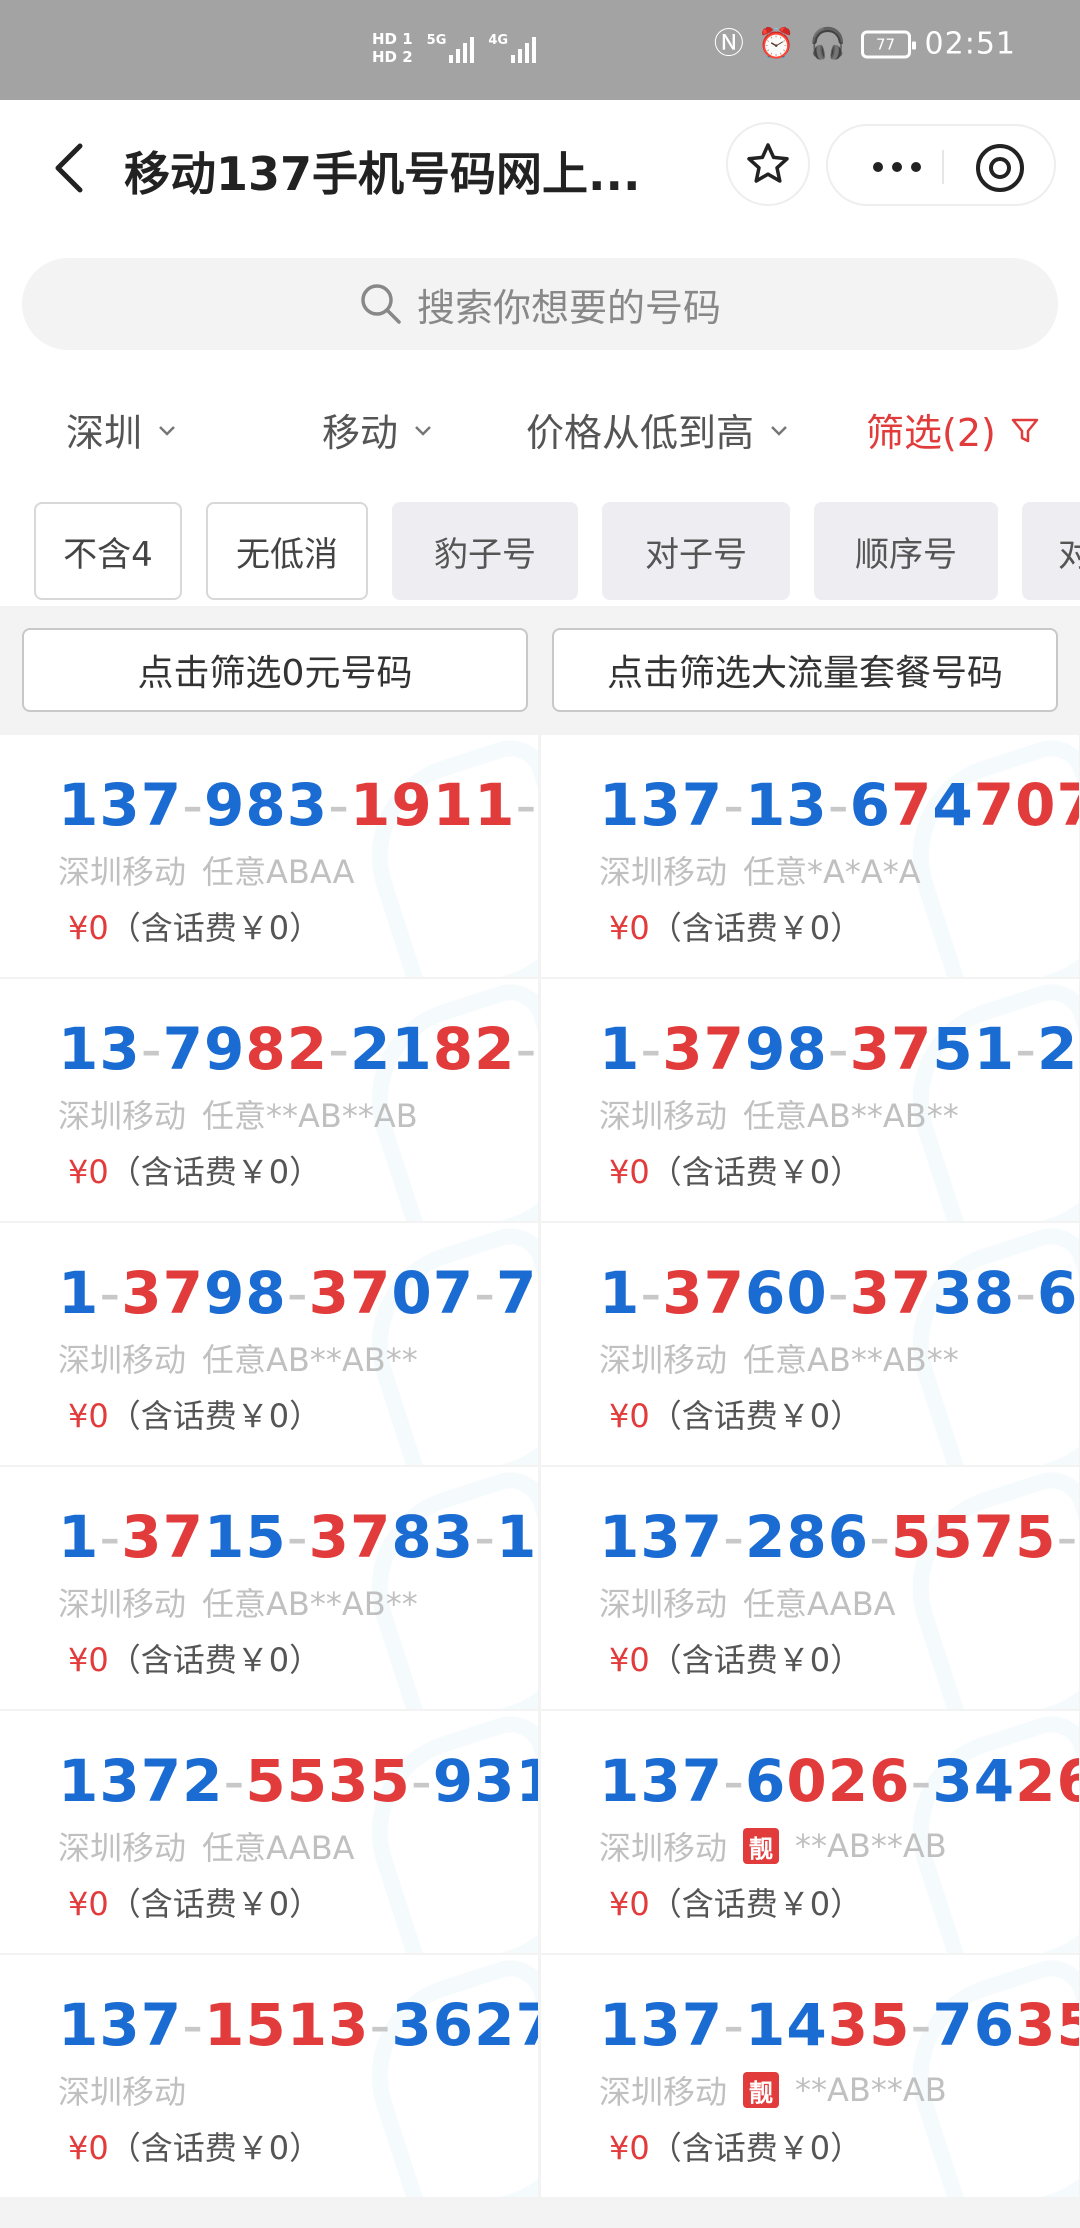  I want to click on number-card: 1-3798-3751-25深圳移动任意AB**AB**¥0（含话费￥0）, so click(810, 1100).